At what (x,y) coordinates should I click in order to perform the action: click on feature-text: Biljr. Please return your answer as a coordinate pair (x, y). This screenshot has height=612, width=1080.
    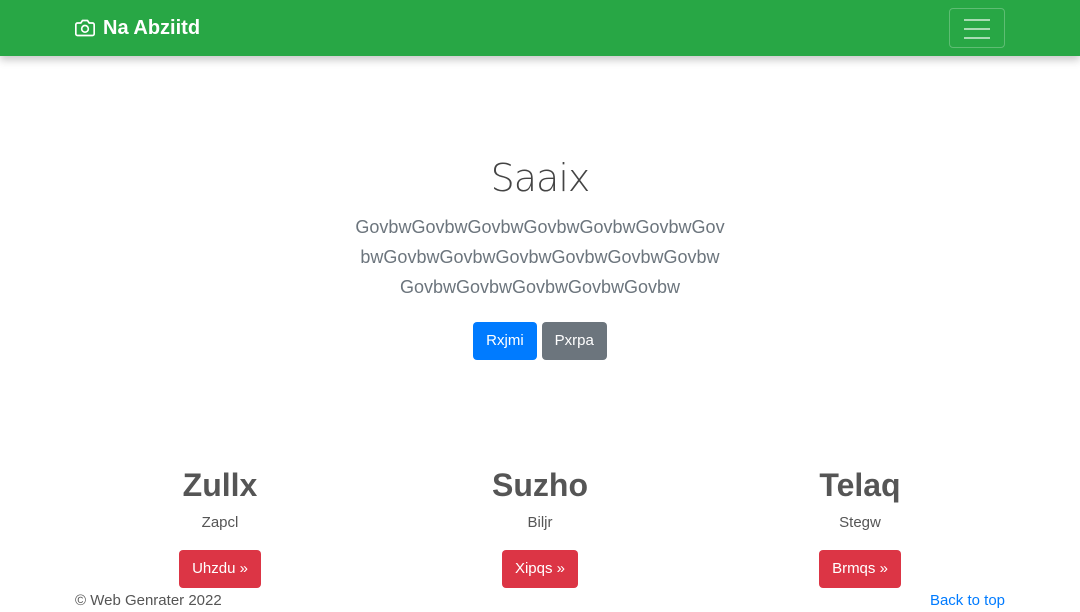
    Looking at the image, I should click on (540, 522).